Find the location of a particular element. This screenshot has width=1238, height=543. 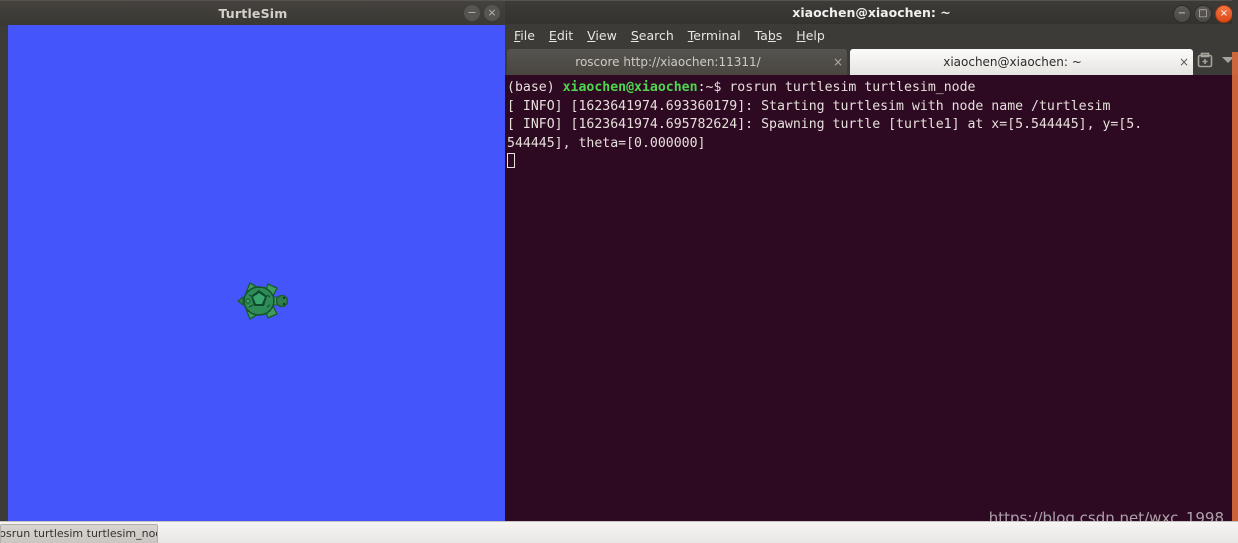

menu-view: View is located at coordinates (602, 35).